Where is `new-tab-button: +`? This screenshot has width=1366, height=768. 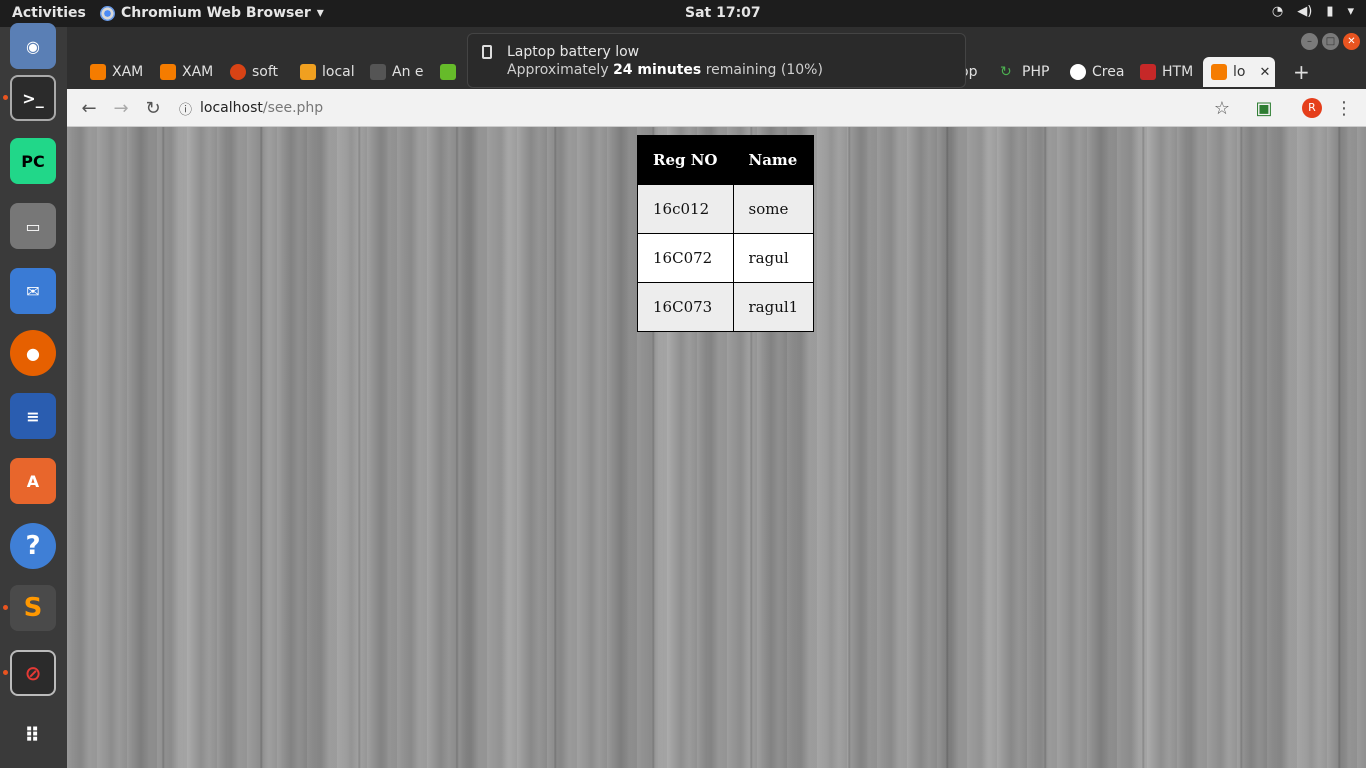 new-tab-button: + is located at coordinates (1300, 72).